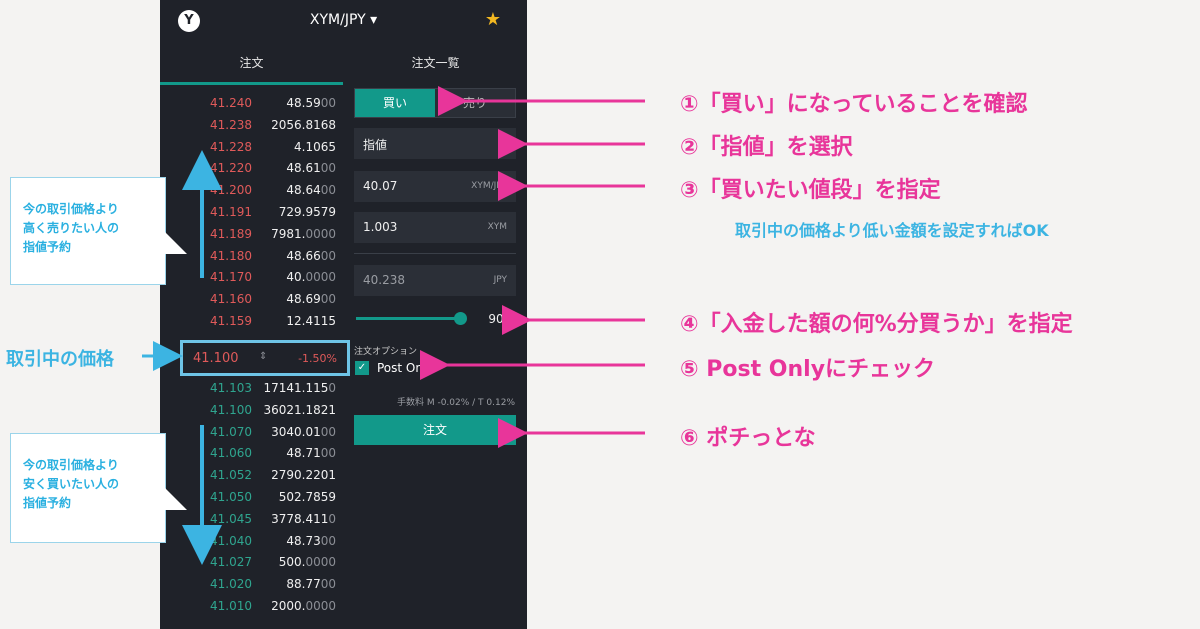 The height and width of the screenshot is (629, 1200). Describe the element at coordinates (876, 324) in the screenshot. I see `step4-text: ④「入金した額の何%分買うか」を指定` at that location.